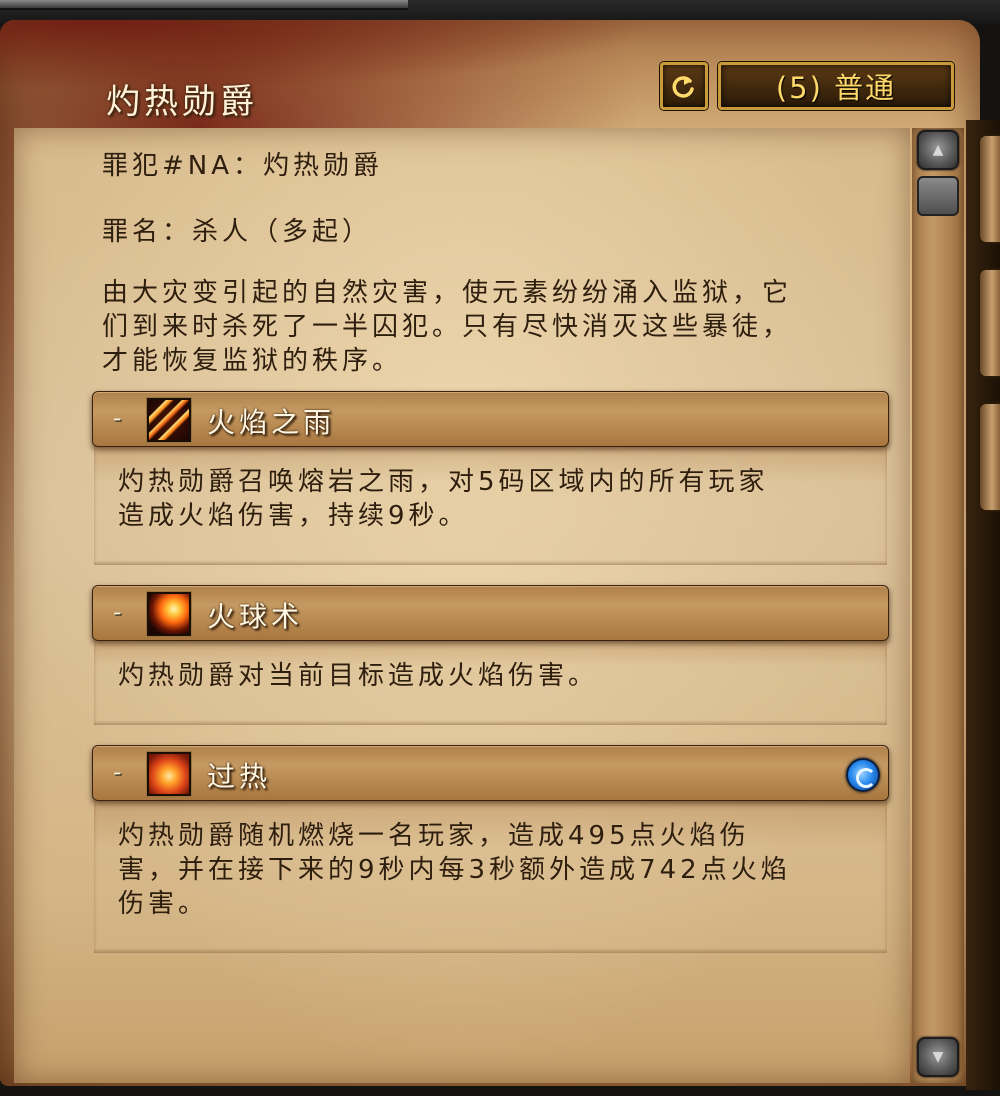 The width and height of the screenshot is (1000, 1096). Describe the element at coordinates (163, 904) in the screenshot. I see `ability-description-line: 伤害。` at that location.